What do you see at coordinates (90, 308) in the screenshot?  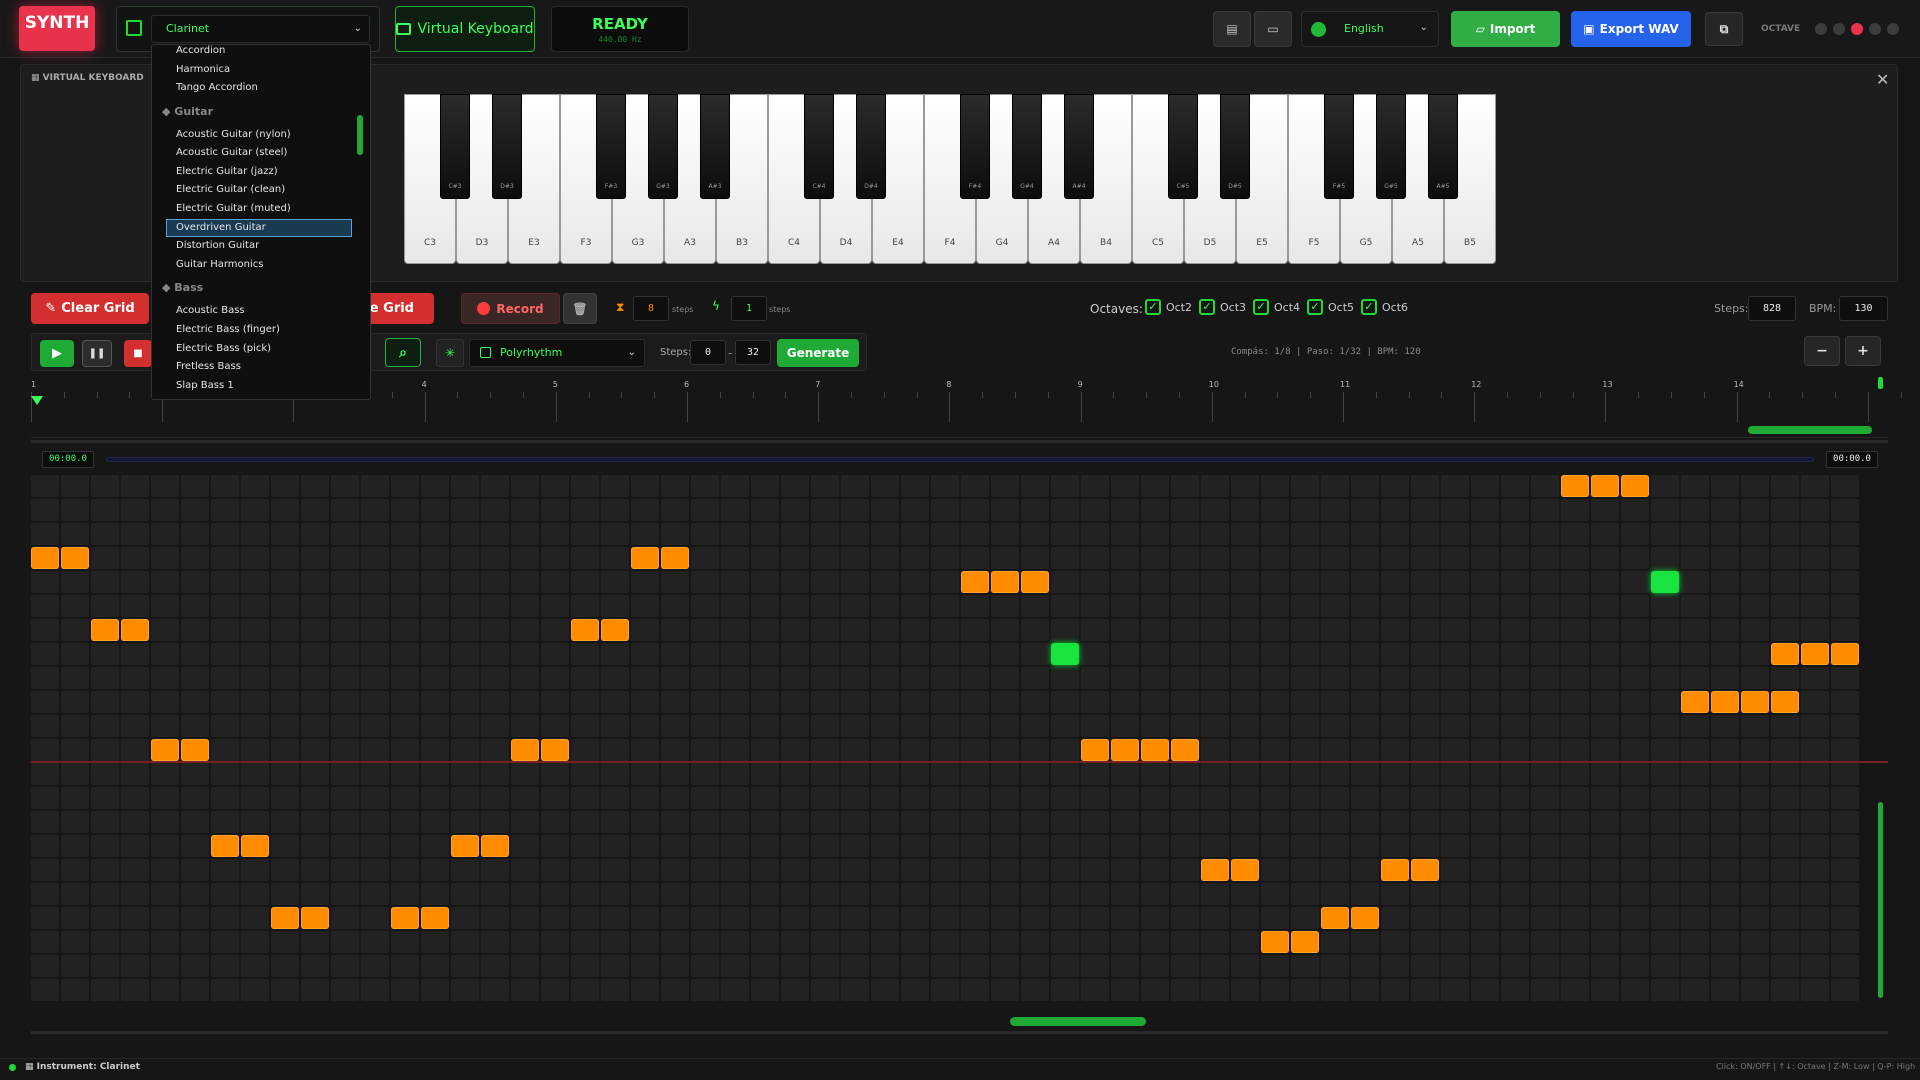 I see `clear-grid-button: ✎ Clear Grid` at bounding box center [90, 308].